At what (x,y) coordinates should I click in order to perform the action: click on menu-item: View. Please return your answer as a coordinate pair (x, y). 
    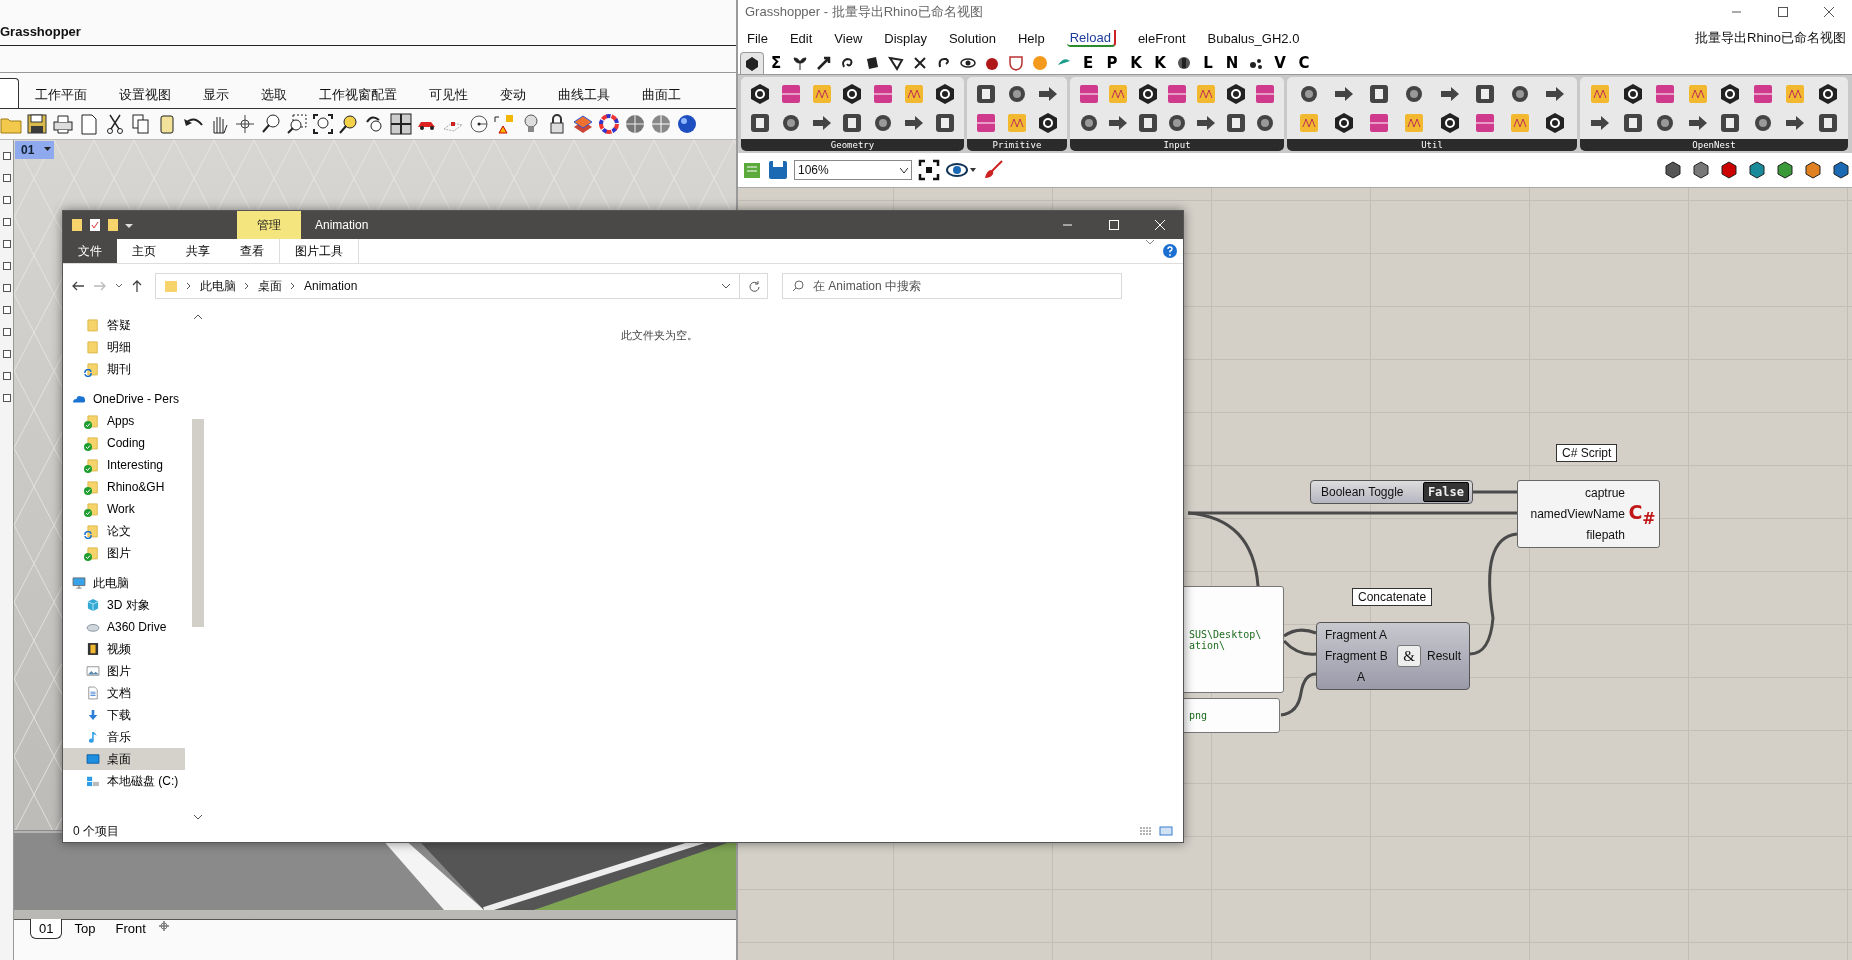
    Looking at the image, I should click on (848, 38).